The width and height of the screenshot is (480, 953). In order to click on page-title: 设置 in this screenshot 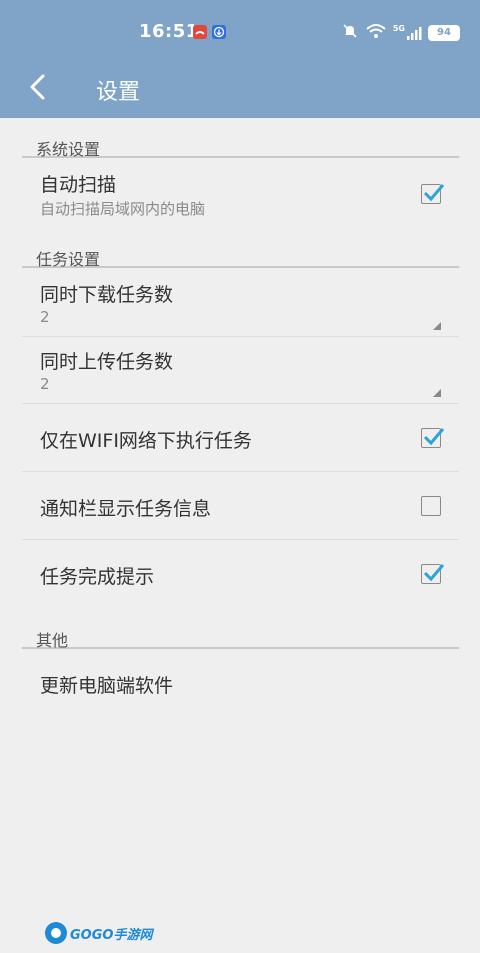, I will do `click(118, 92)`.